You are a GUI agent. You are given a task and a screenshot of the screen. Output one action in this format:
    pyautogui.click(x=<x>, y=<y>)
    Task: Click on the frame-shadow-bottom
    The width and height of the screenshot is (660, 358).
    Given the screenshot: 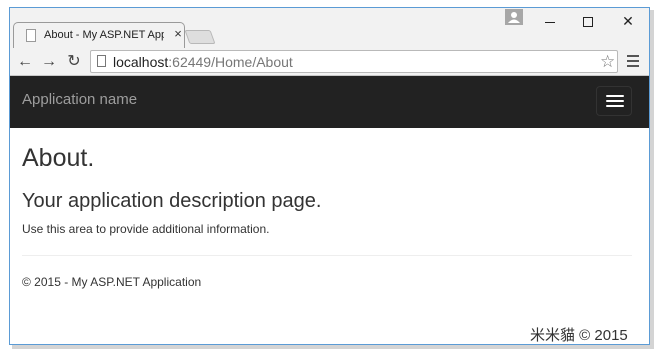 What is the action you would take?
    pyautogui.click(x=333, y=347)
    